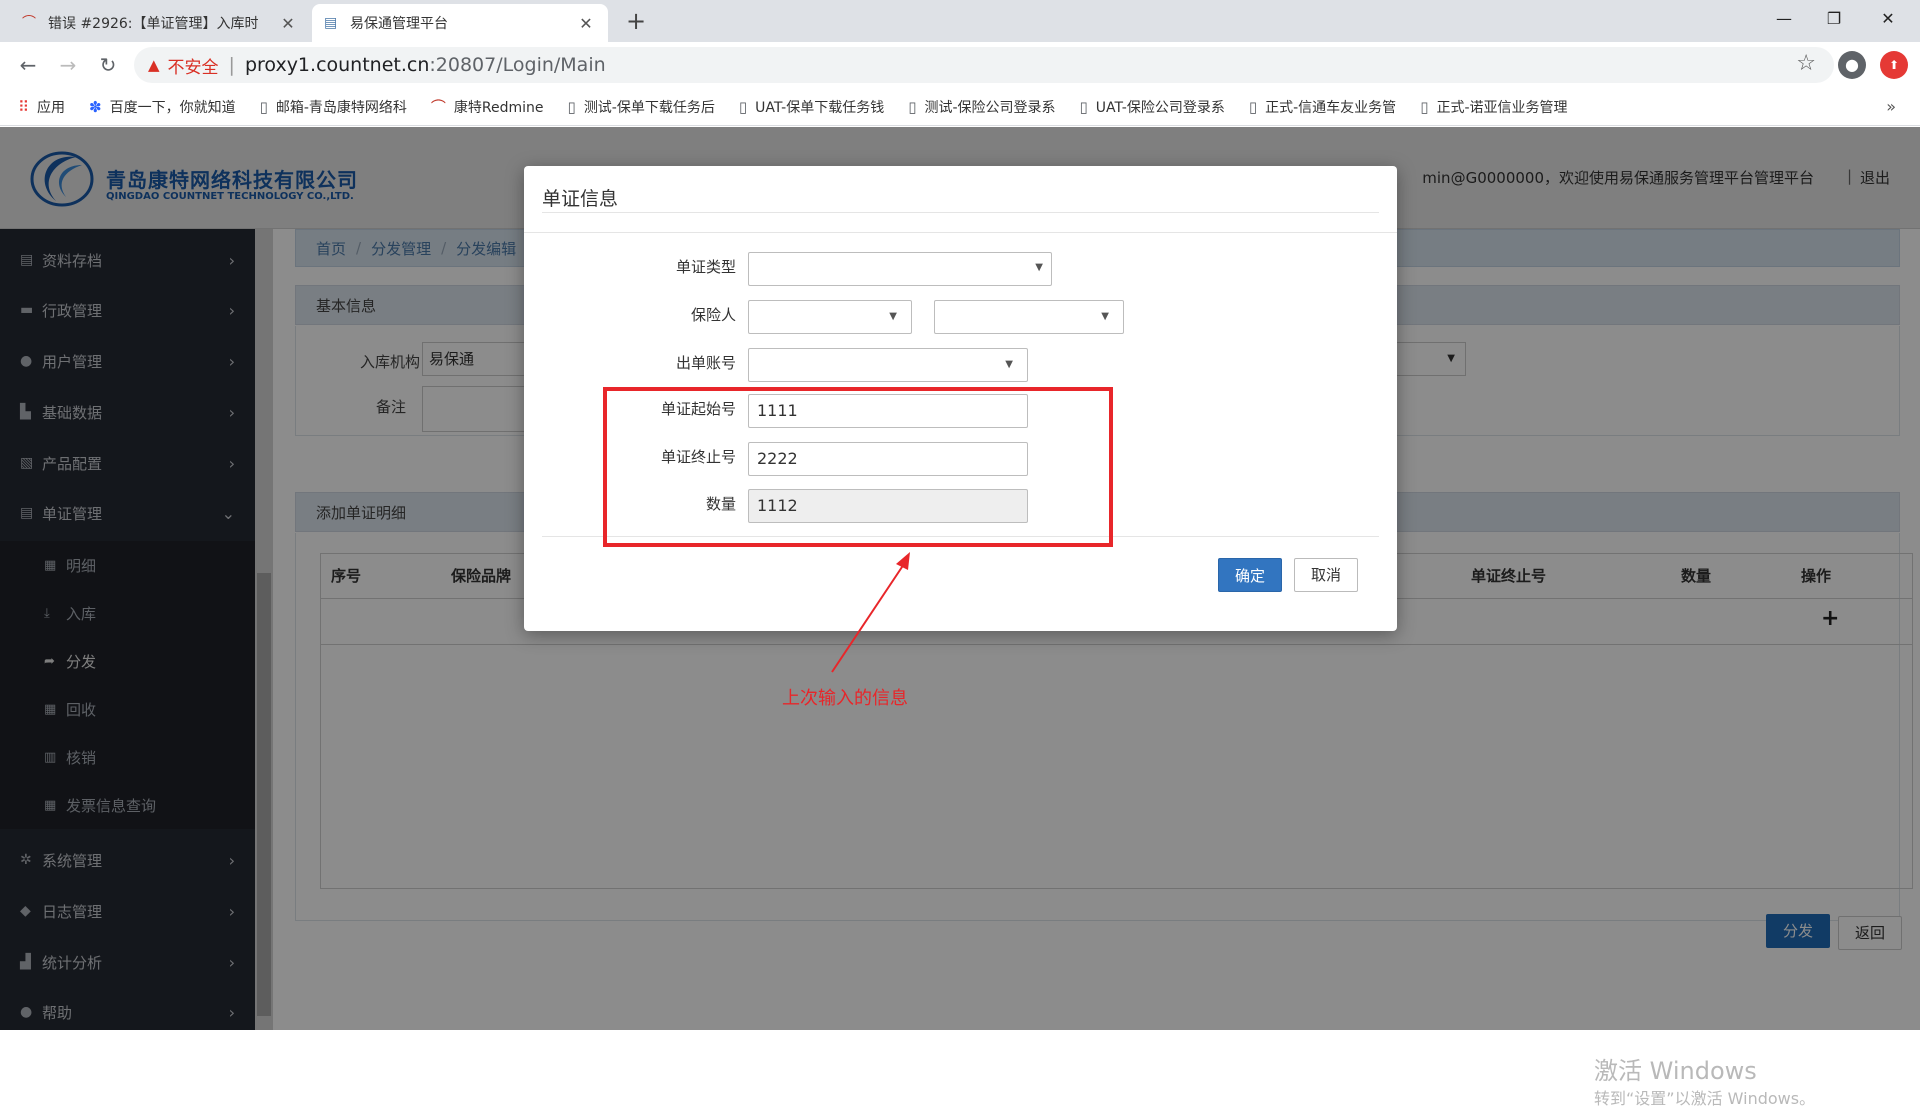 The width and height of the screenshot is (1920, 1109). Describe the element at coordinates (460, 23) in the screenshot. I see `tab-ybt-platform: ▤ 易保通管理平台 ✕` at that location.